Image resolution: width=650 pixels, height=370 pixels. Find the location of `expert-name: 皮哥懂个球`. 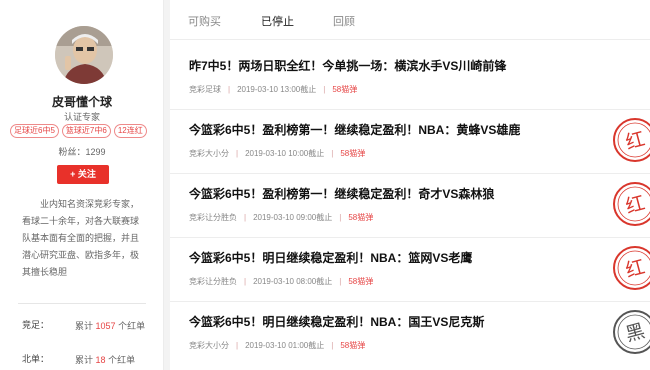

expert-name: 皮哥懂个球 is located at coordinates (81, 102).